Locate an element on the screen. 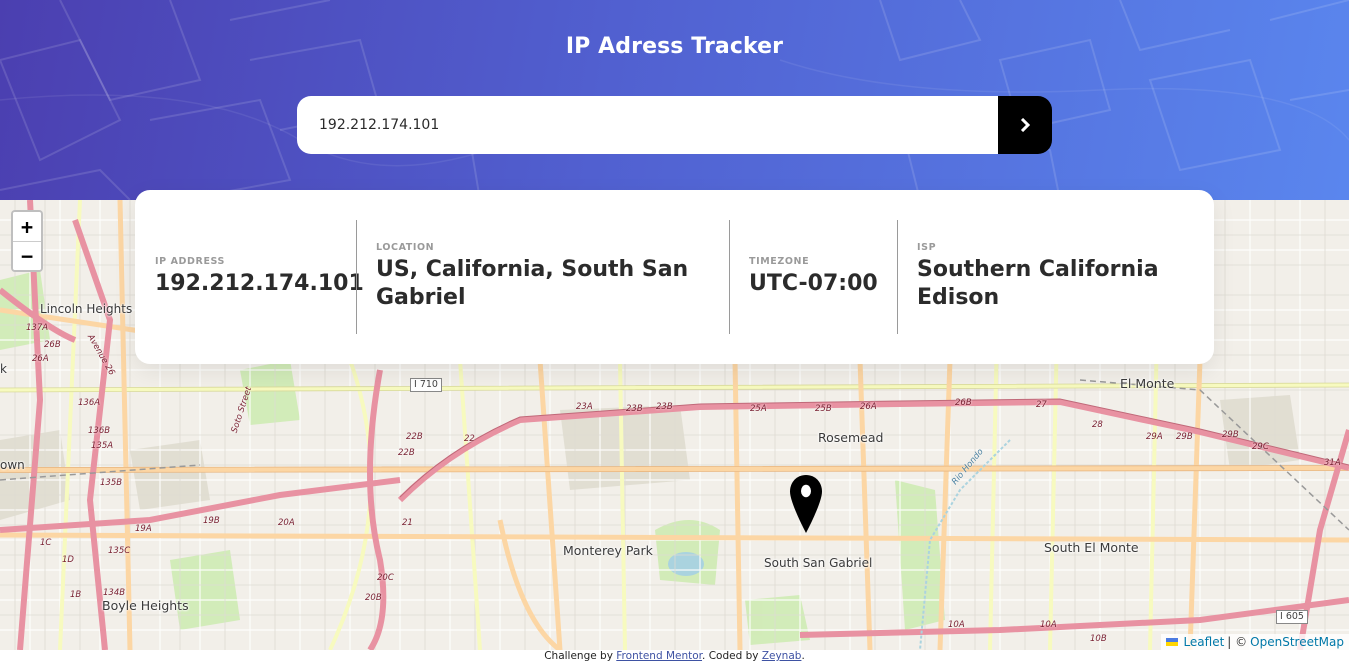  zoom-in-button: + is located at coordinates (27, 226).